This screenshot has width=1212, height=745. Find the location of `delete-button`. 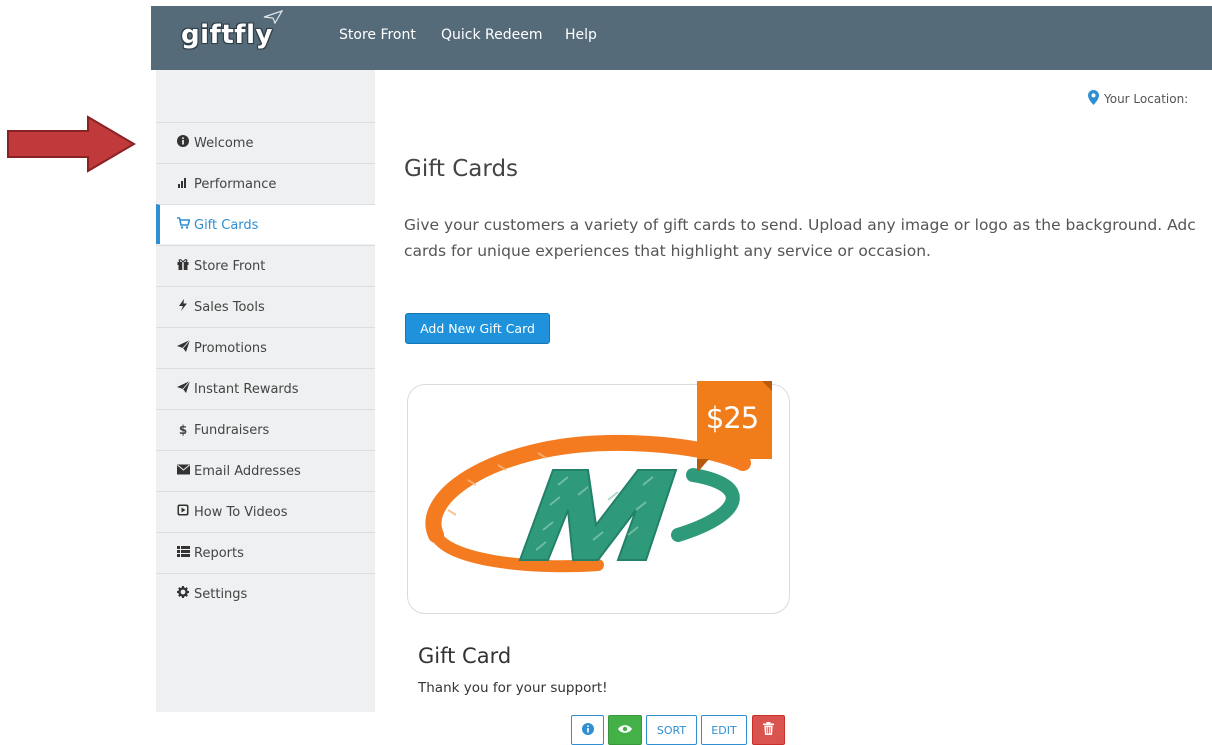

delete-button is located at coordinates (768, 730).